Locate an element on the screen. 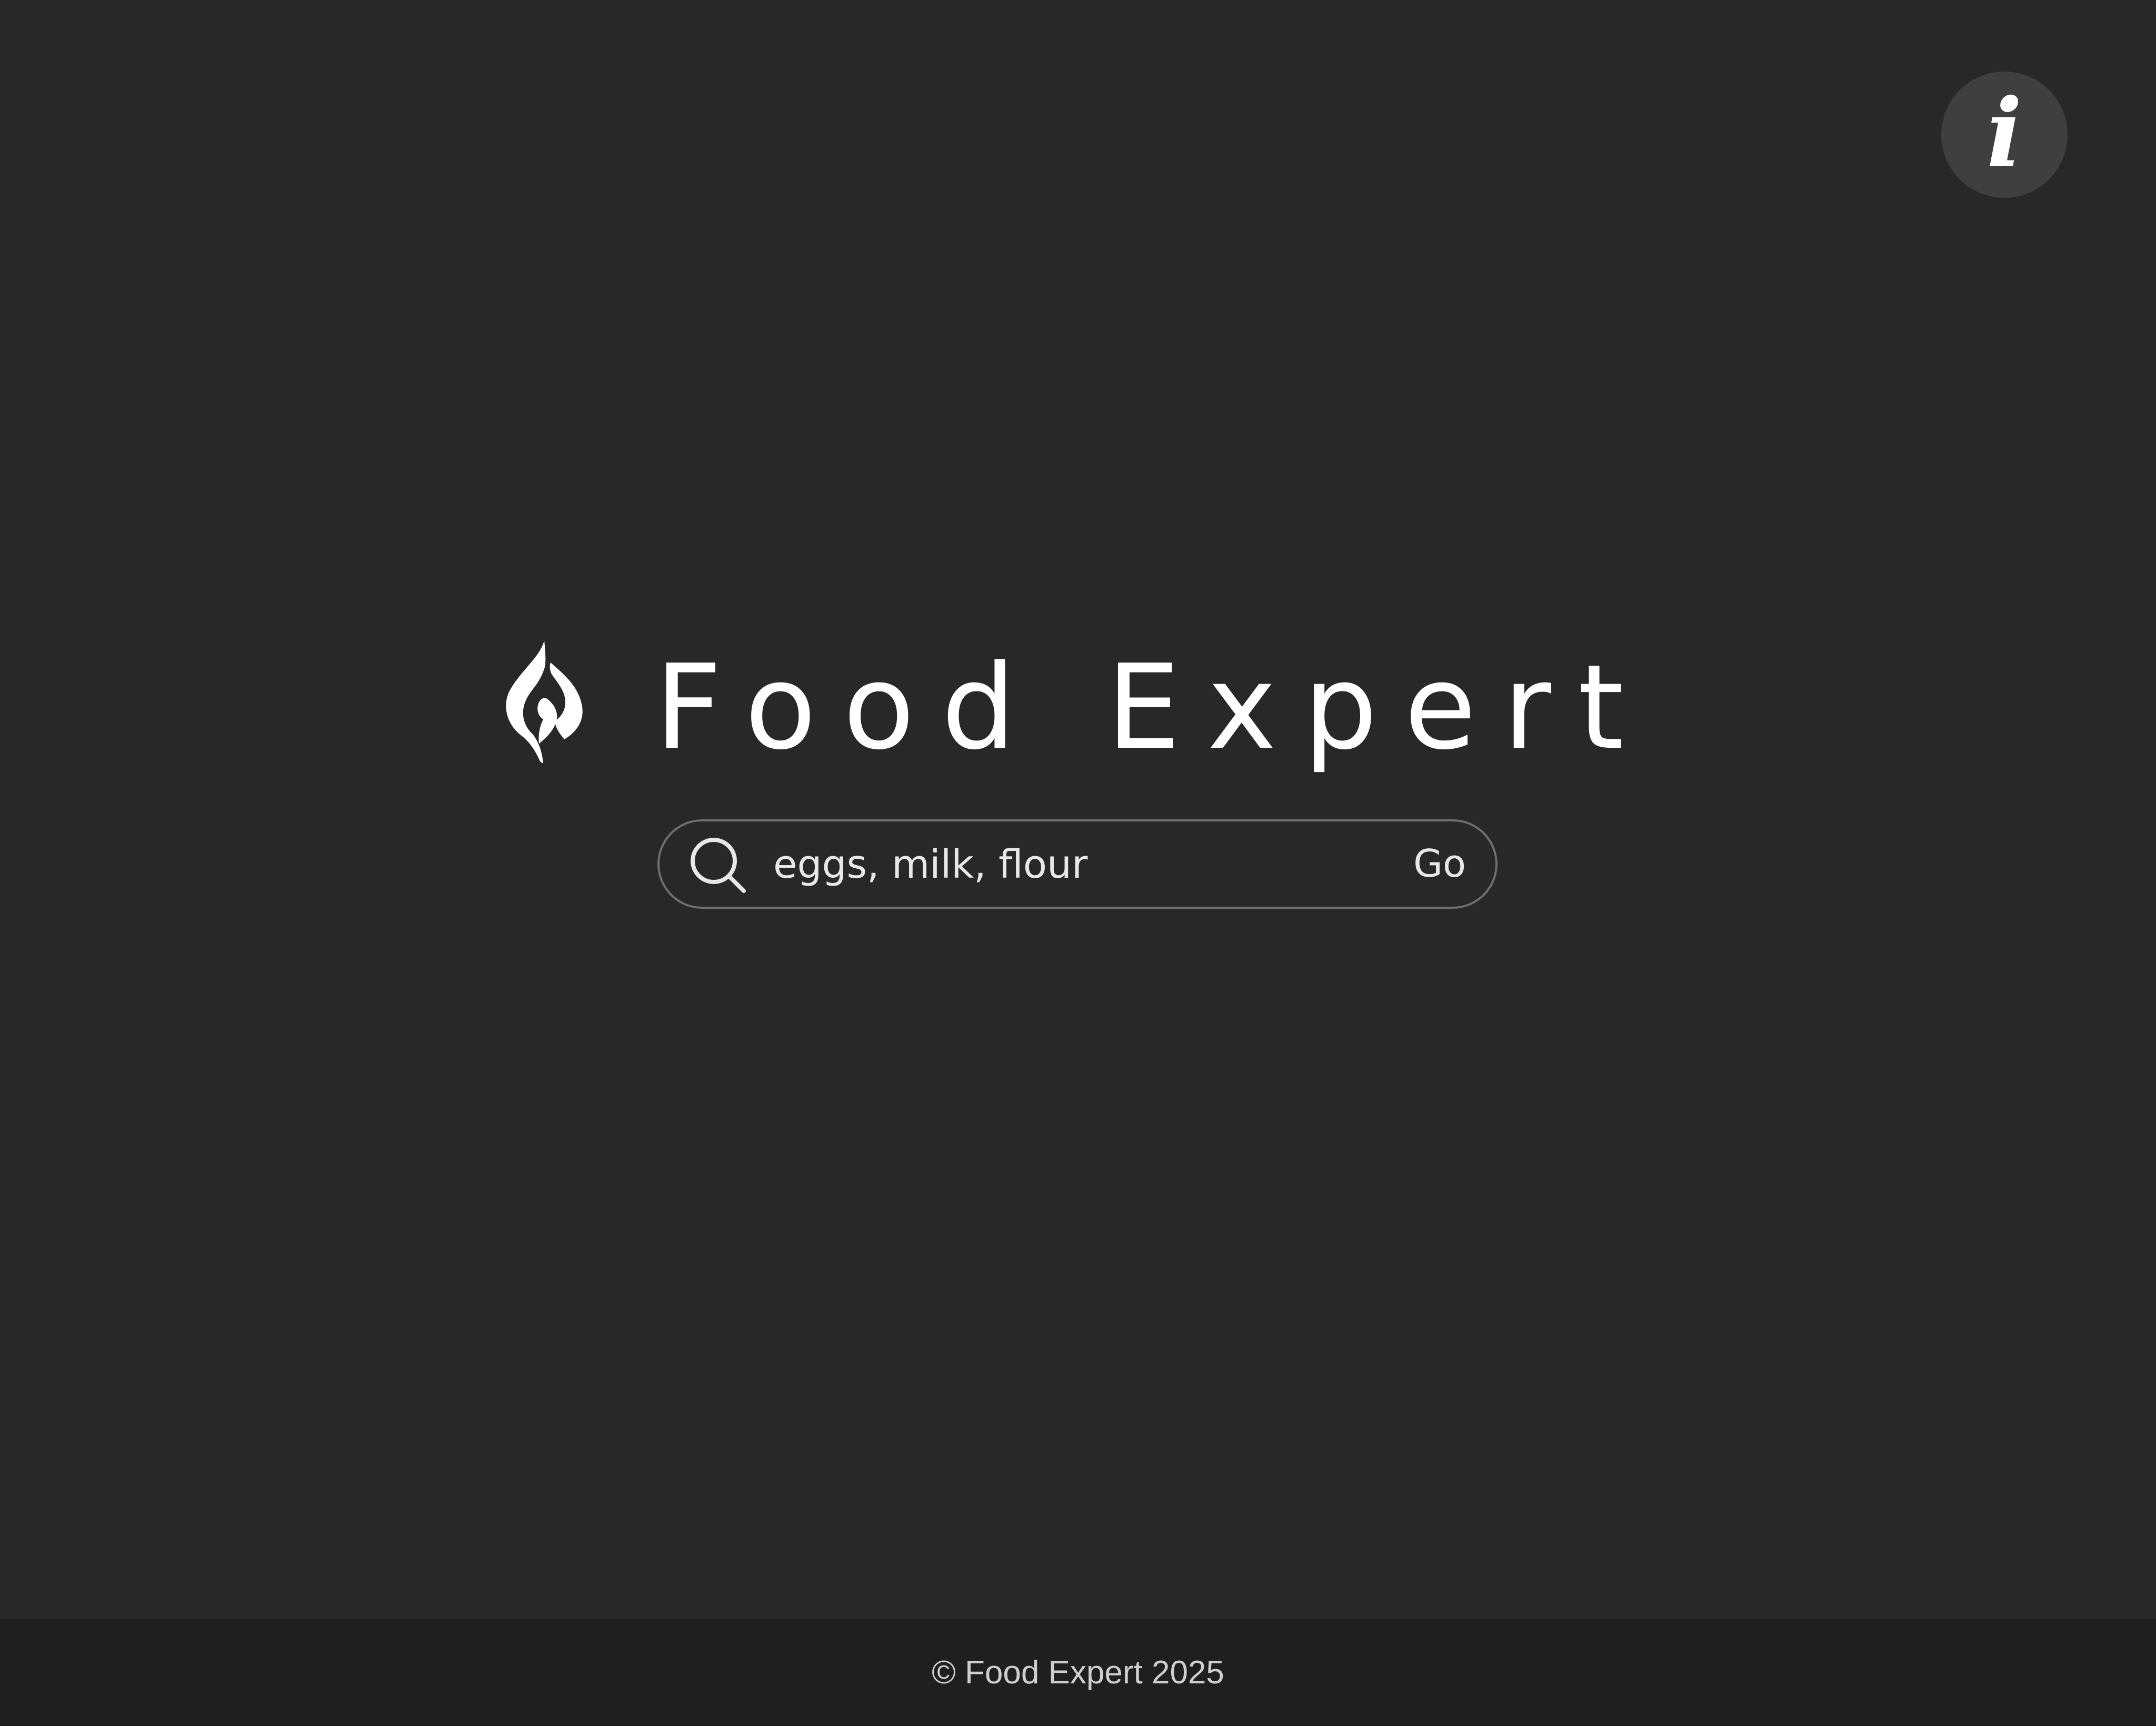 Image resolution: width=2156 pixels, height=1726 pixels. info-button: i is located at coordinates (2004, 135).